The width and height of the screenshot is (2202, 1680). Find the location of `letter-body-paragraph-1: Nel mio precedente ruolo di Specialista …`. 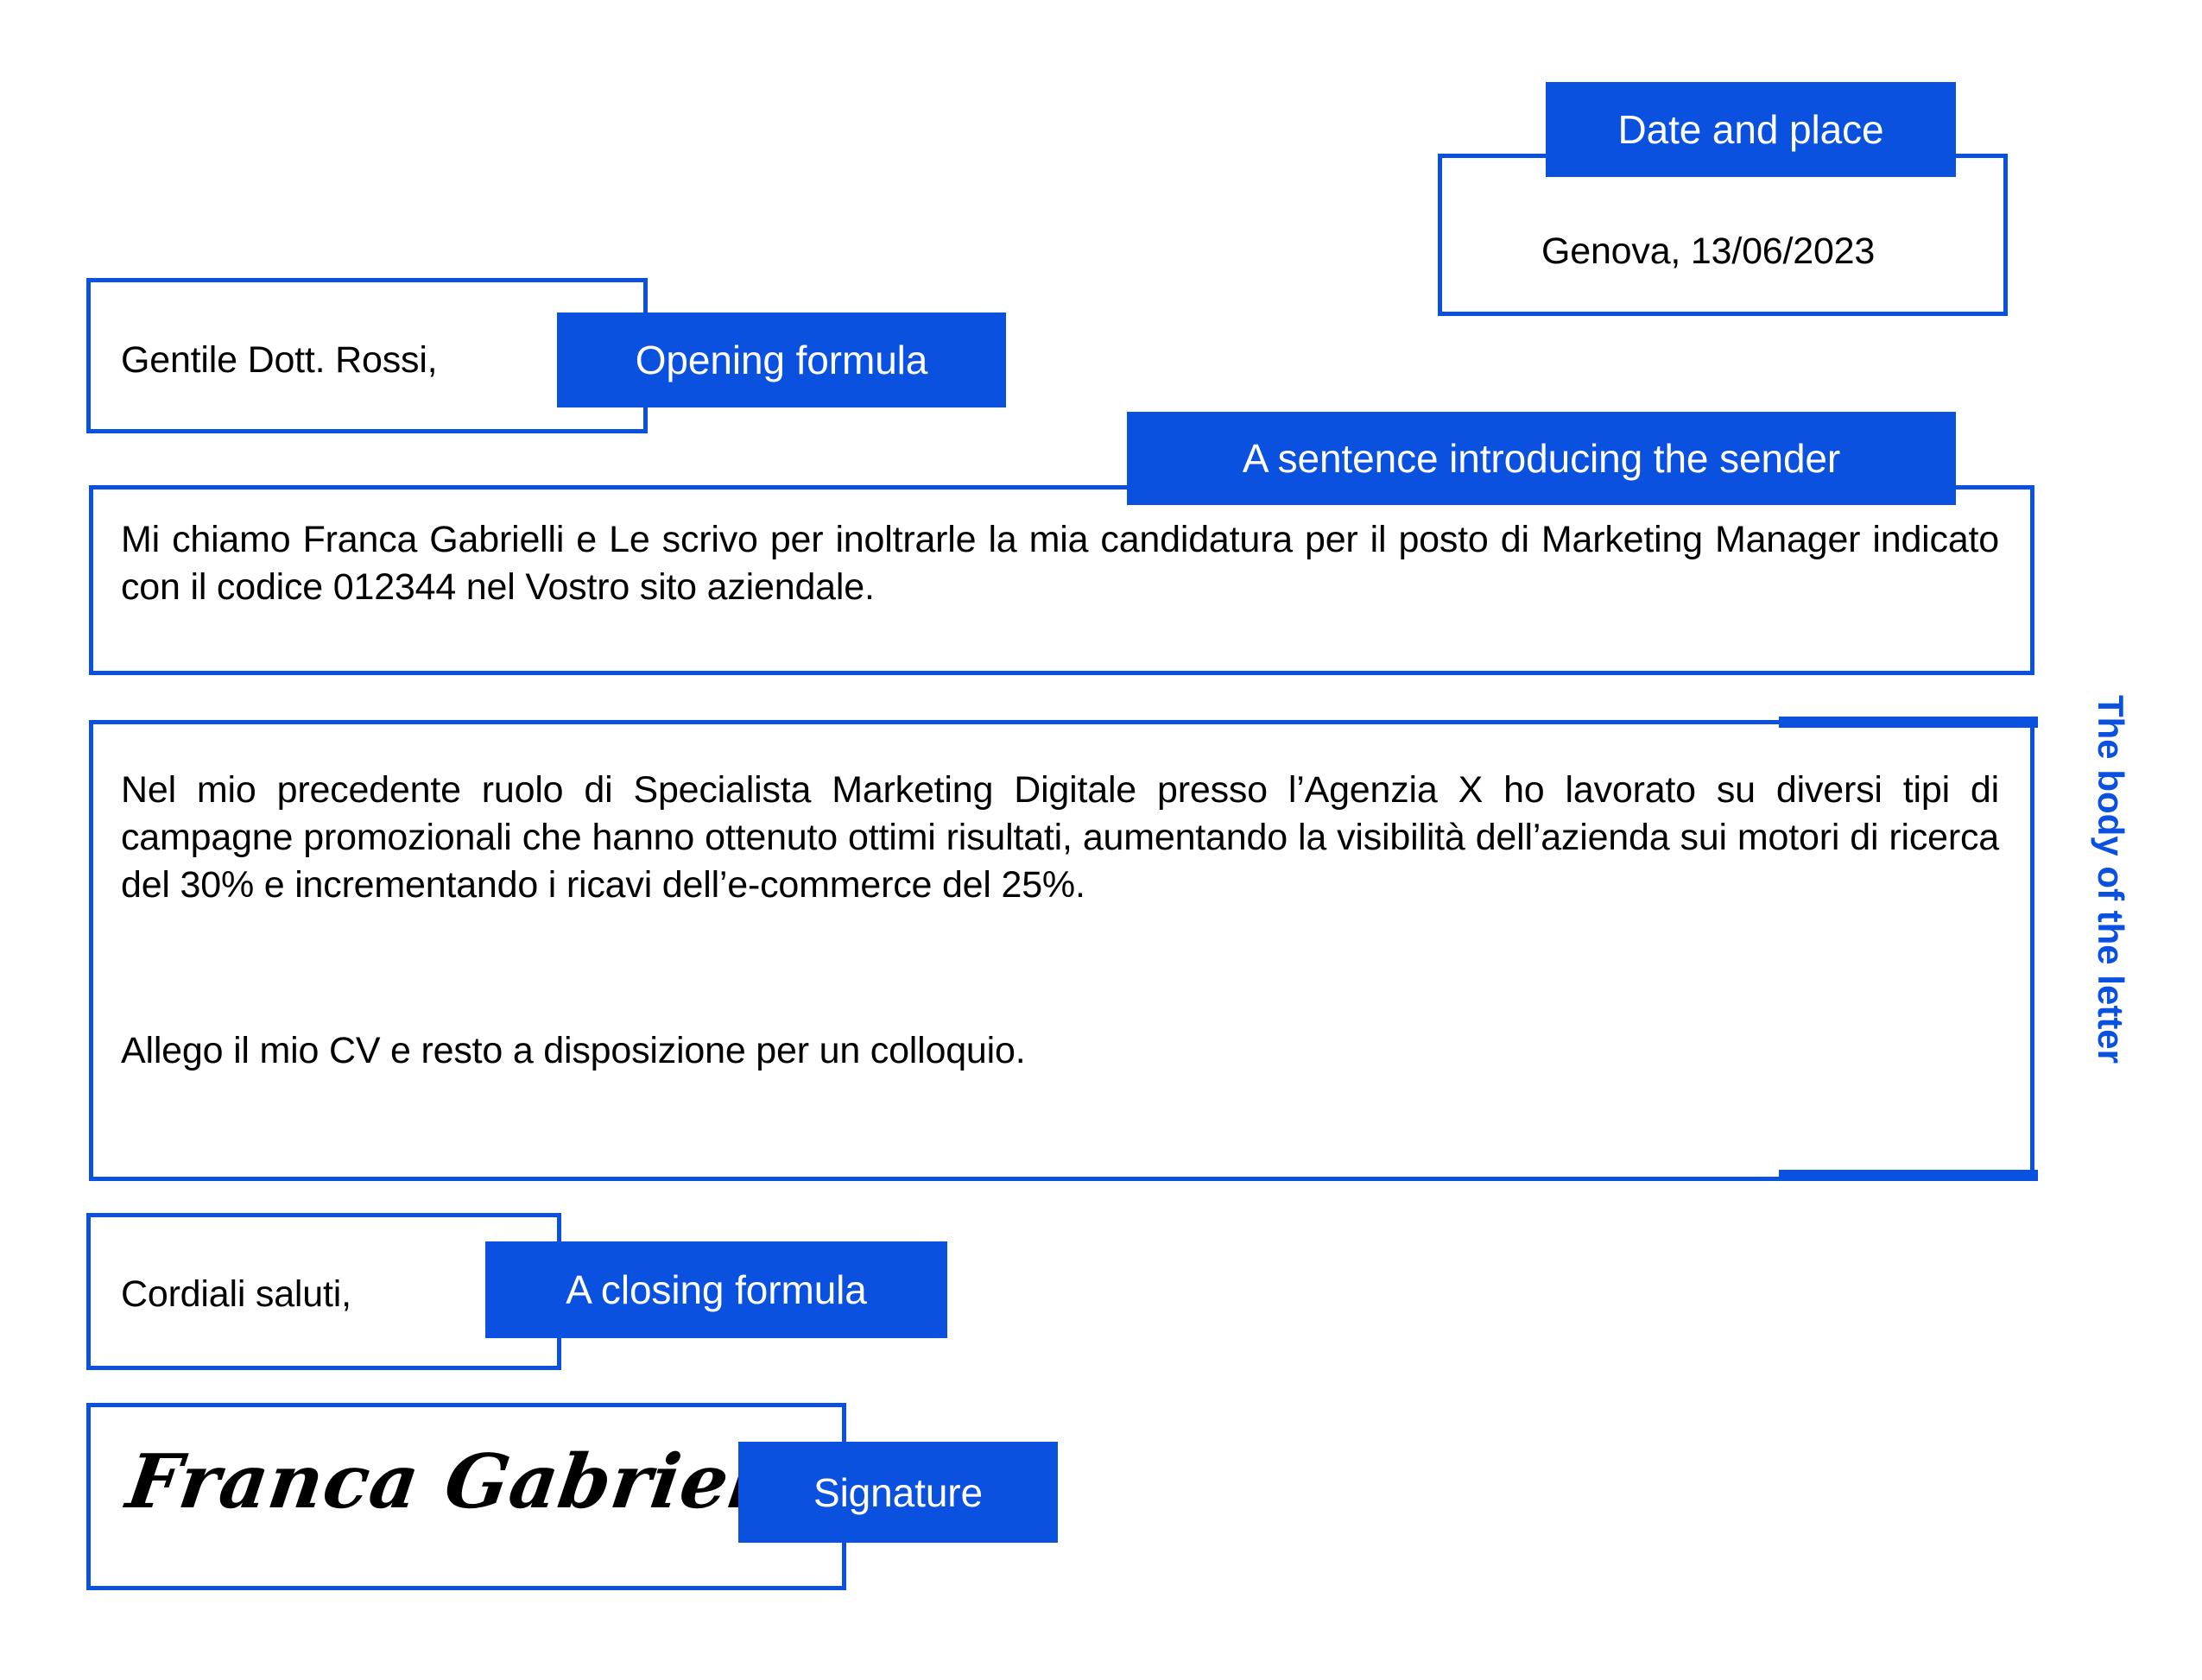

letter-body-paragraph-1: Nel mio precedente ruolo di Specialista … is located at coordinates (1060, 837).